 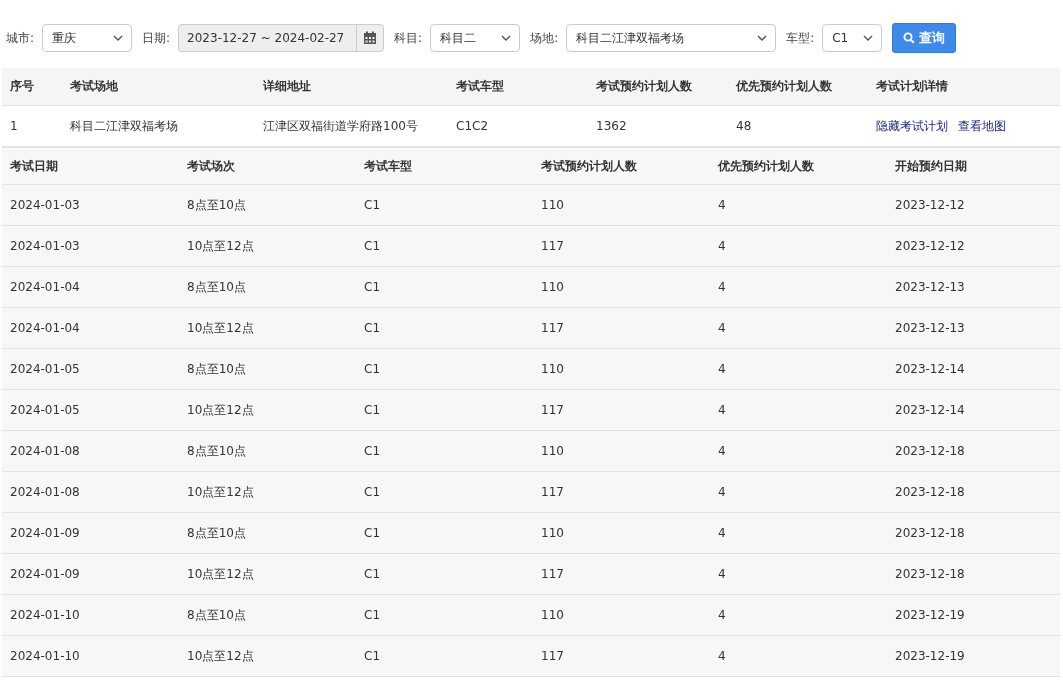 What do you see at coordinates (124, 126) in the screenshot?
I see `table-cell-text: 科目二江津双福考场` at bounding box center [124, 126].